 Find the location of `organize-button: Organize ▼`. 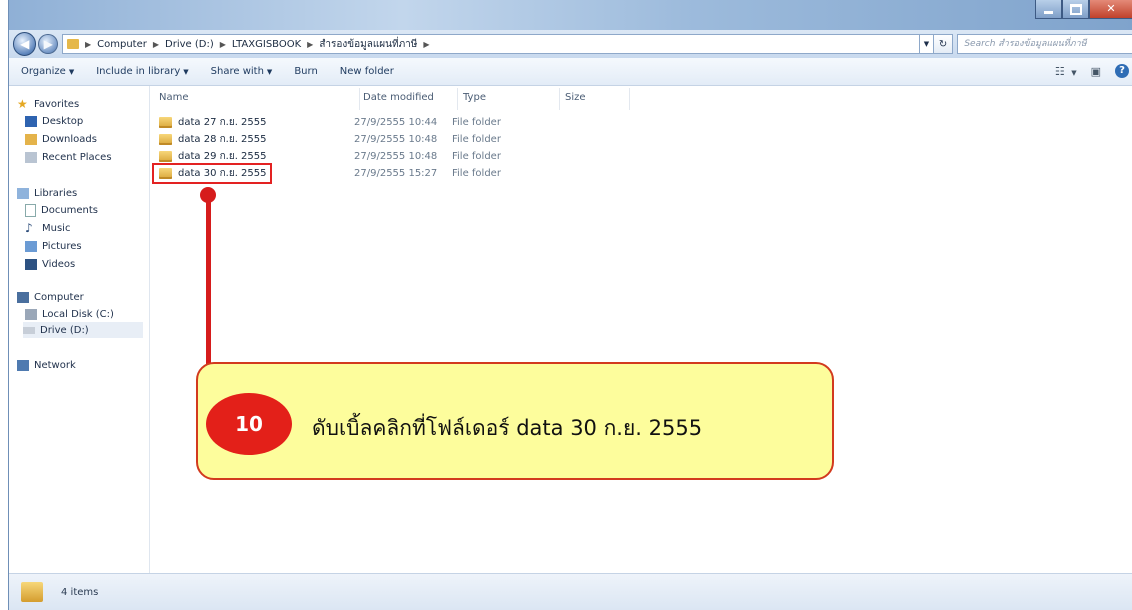

organize-button: Organize ▼ is located at coordinates (47, 71).